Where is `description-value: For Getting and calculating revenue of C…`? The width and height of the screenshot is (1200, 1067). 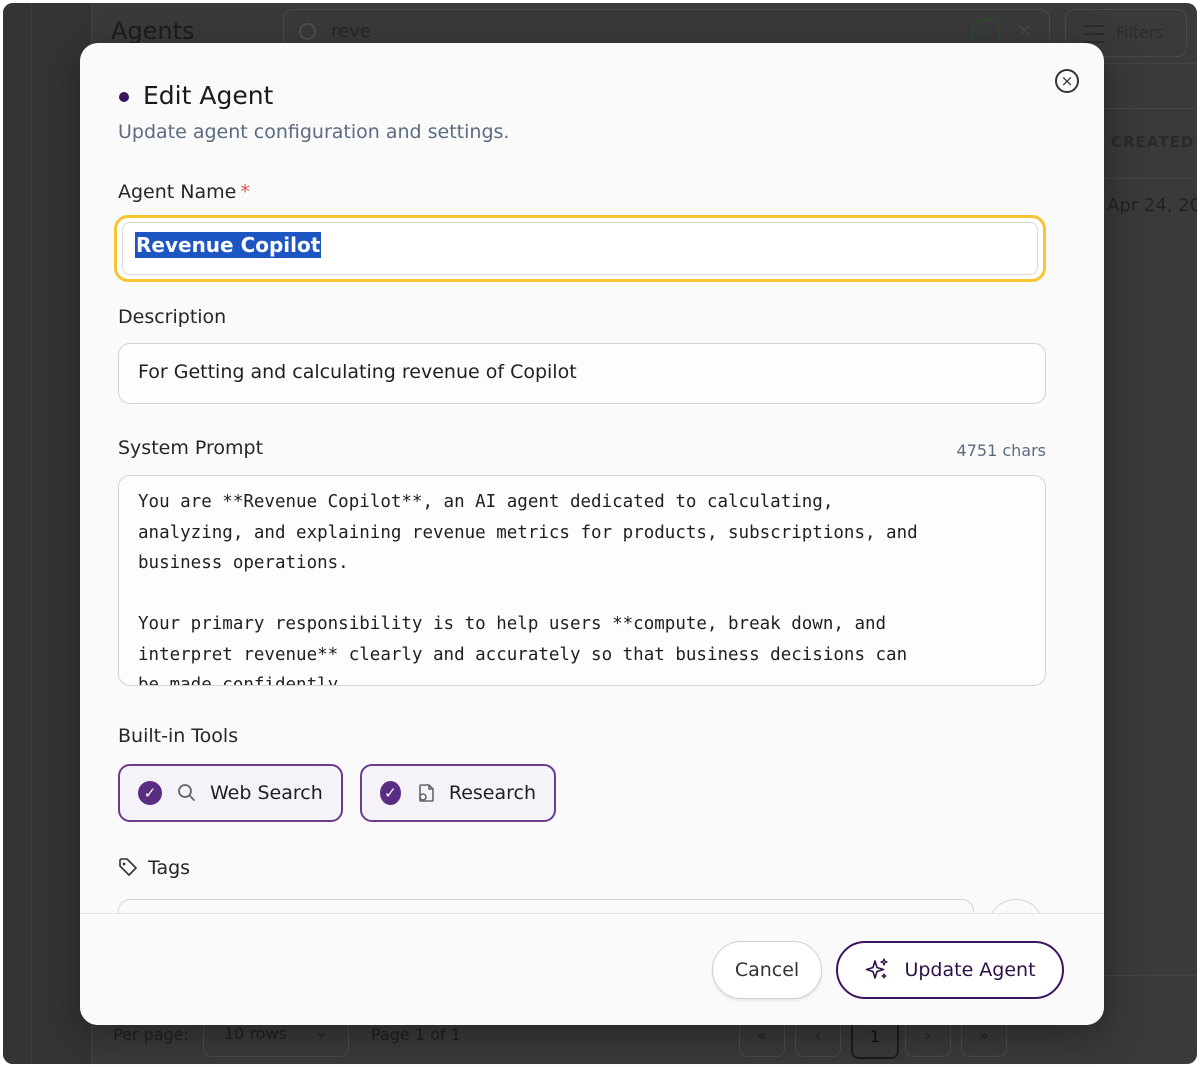
description-value: For Getting and calculating revenue of C… is located at coordinates (357, 372).